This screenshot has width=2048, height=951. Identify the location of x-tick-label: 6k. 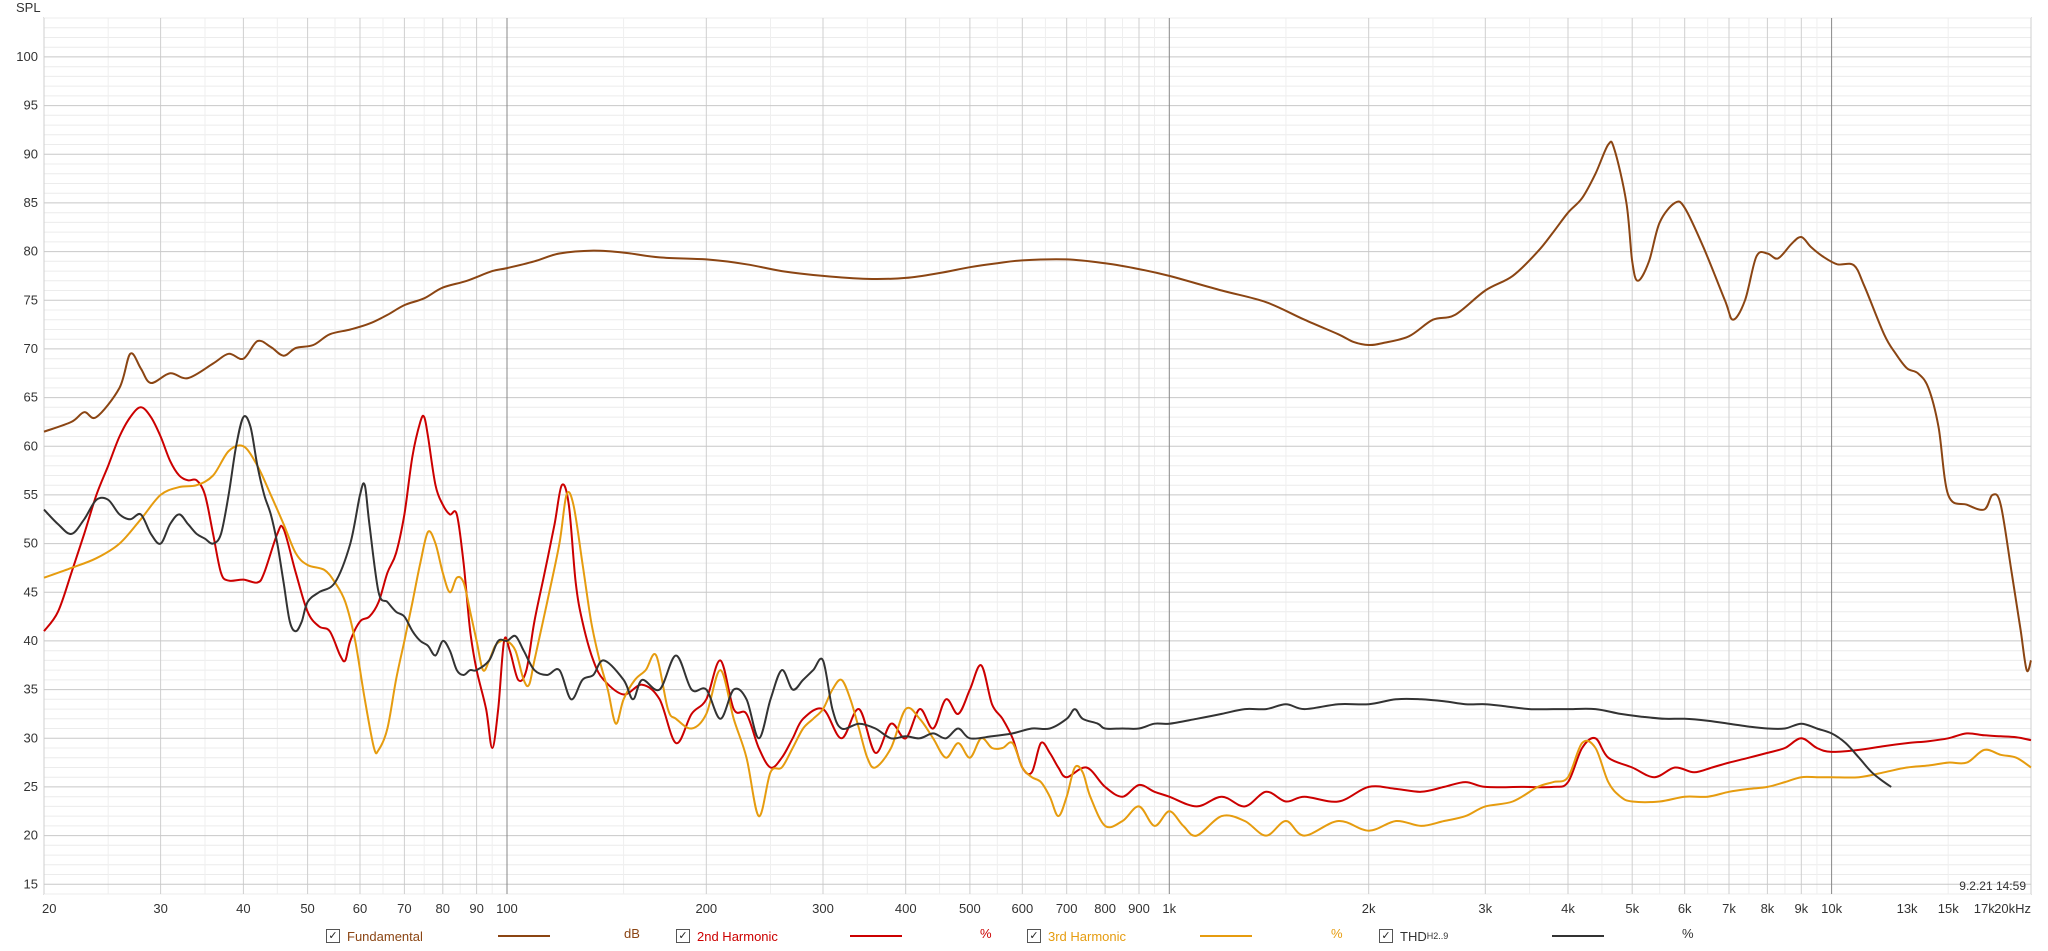
(1685, 908).